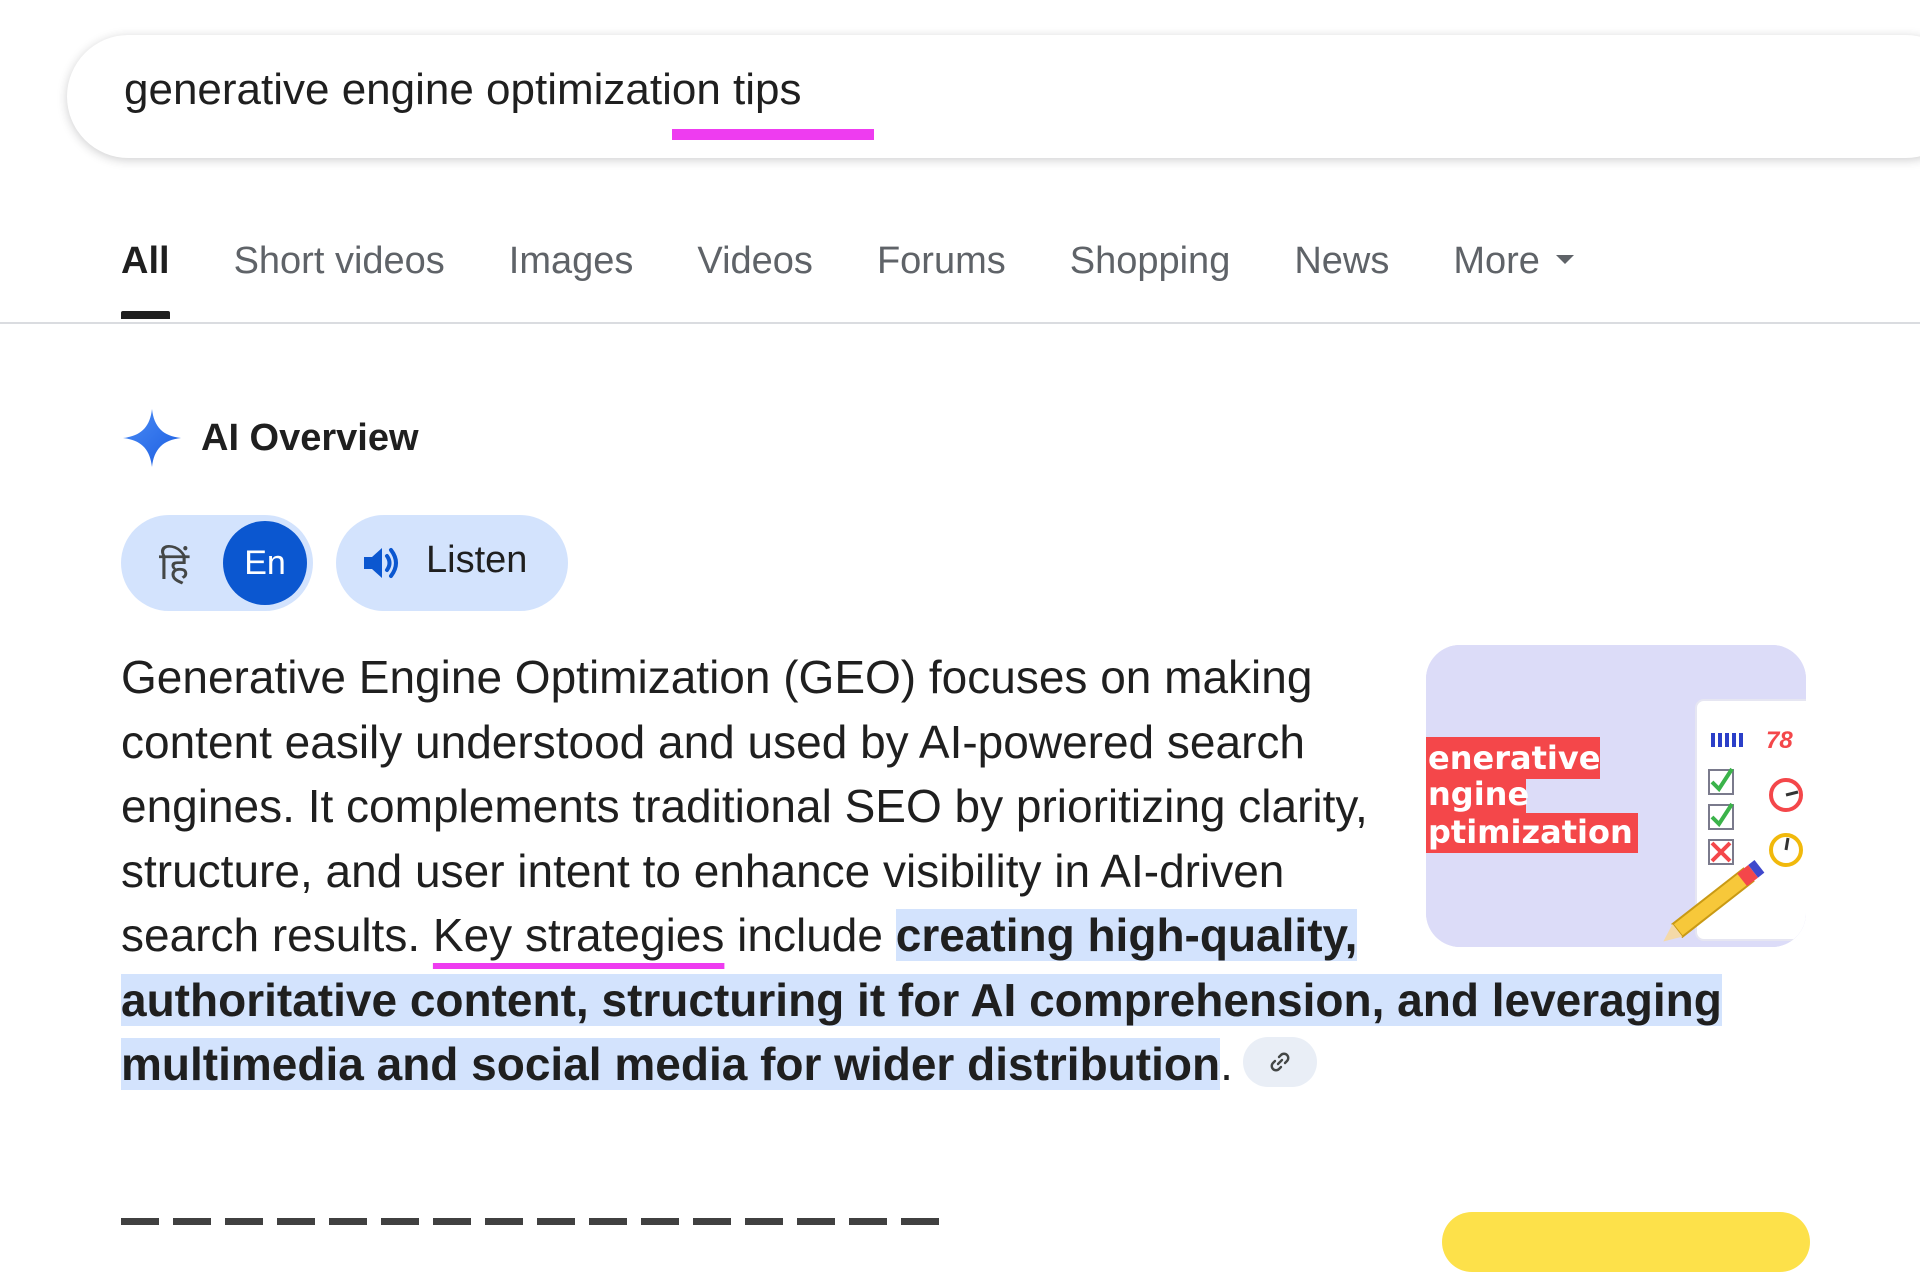 Image resolution: width=1920 pixels, height=1272 pixels. What do you see at coordinates (531, 1221) in the screenshot?
I see `next-paragraph-text-partial` at bounding box center [531, 1221].